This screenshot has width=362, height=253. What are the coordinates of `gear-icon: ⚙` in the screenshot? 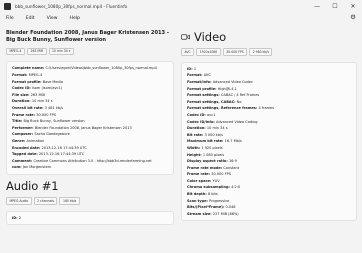 It's located at (353, 17).